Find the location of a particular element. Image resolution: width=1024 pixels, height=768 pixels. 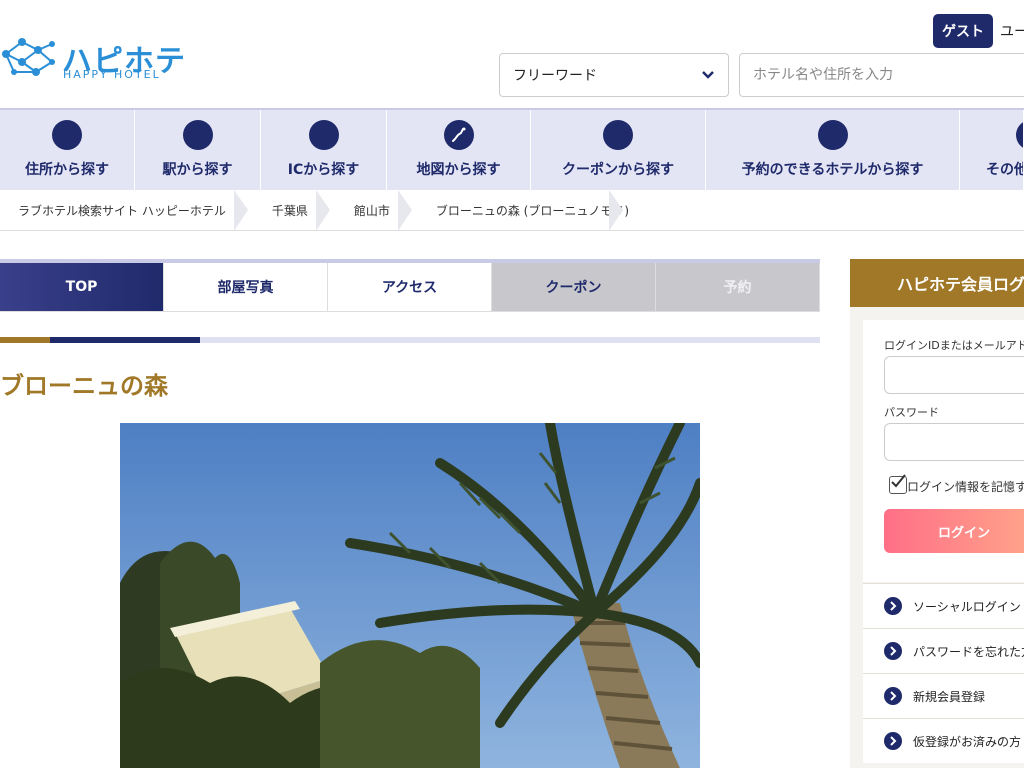

nav-item-other: その他 is located at coordinates (992, 150).